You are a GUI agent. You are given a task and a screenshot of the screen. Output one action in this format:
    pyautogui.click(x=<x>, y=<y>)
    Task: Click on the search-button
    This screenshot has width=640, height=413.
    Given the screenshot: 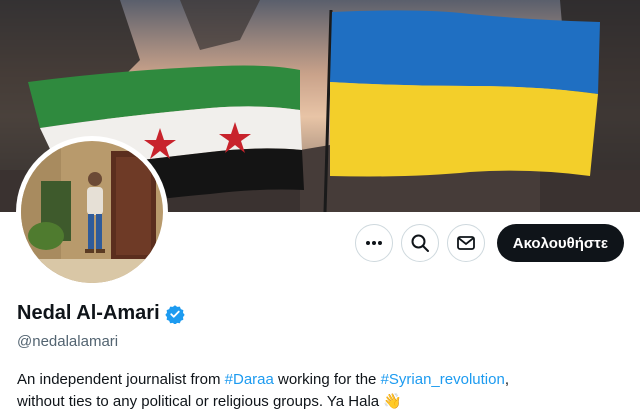 What is the action you would take?
    pyautogui.click(x=419, y=243)
    